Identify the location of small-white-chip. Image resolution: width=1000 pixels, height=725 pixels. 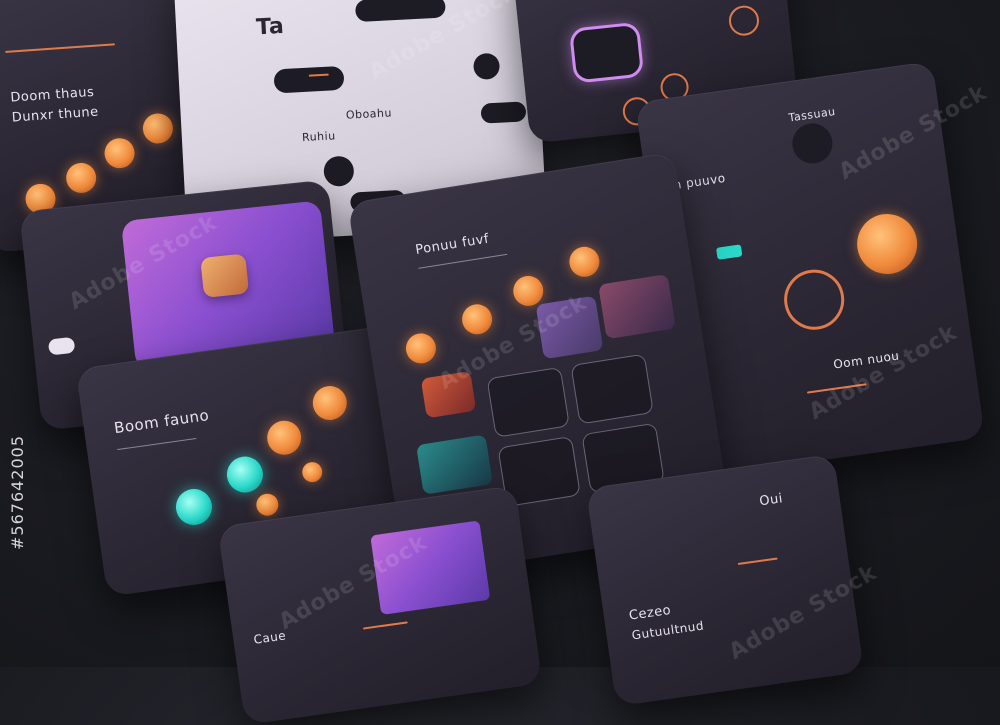
(61, 346).